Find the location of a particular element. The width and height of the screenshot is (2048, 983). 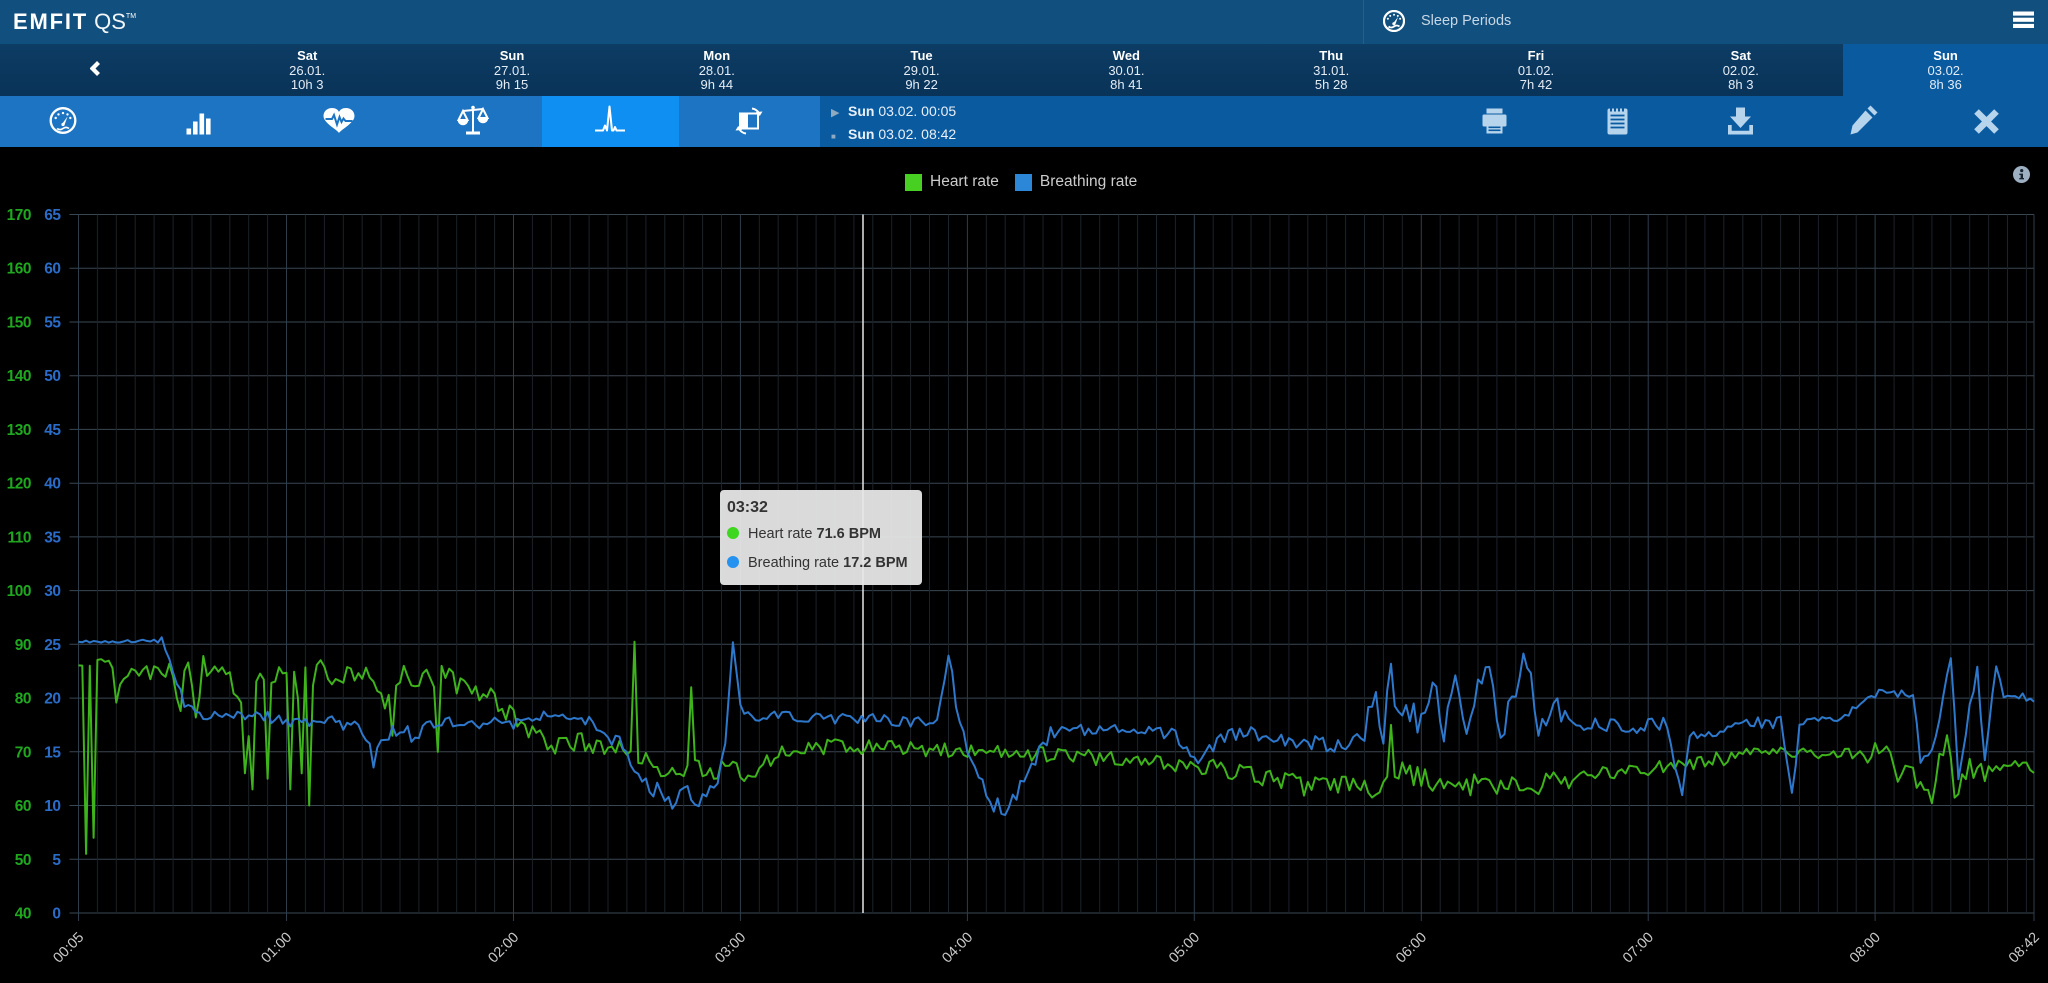

svg-text: 04:00 is located at coordinates (957, 948).